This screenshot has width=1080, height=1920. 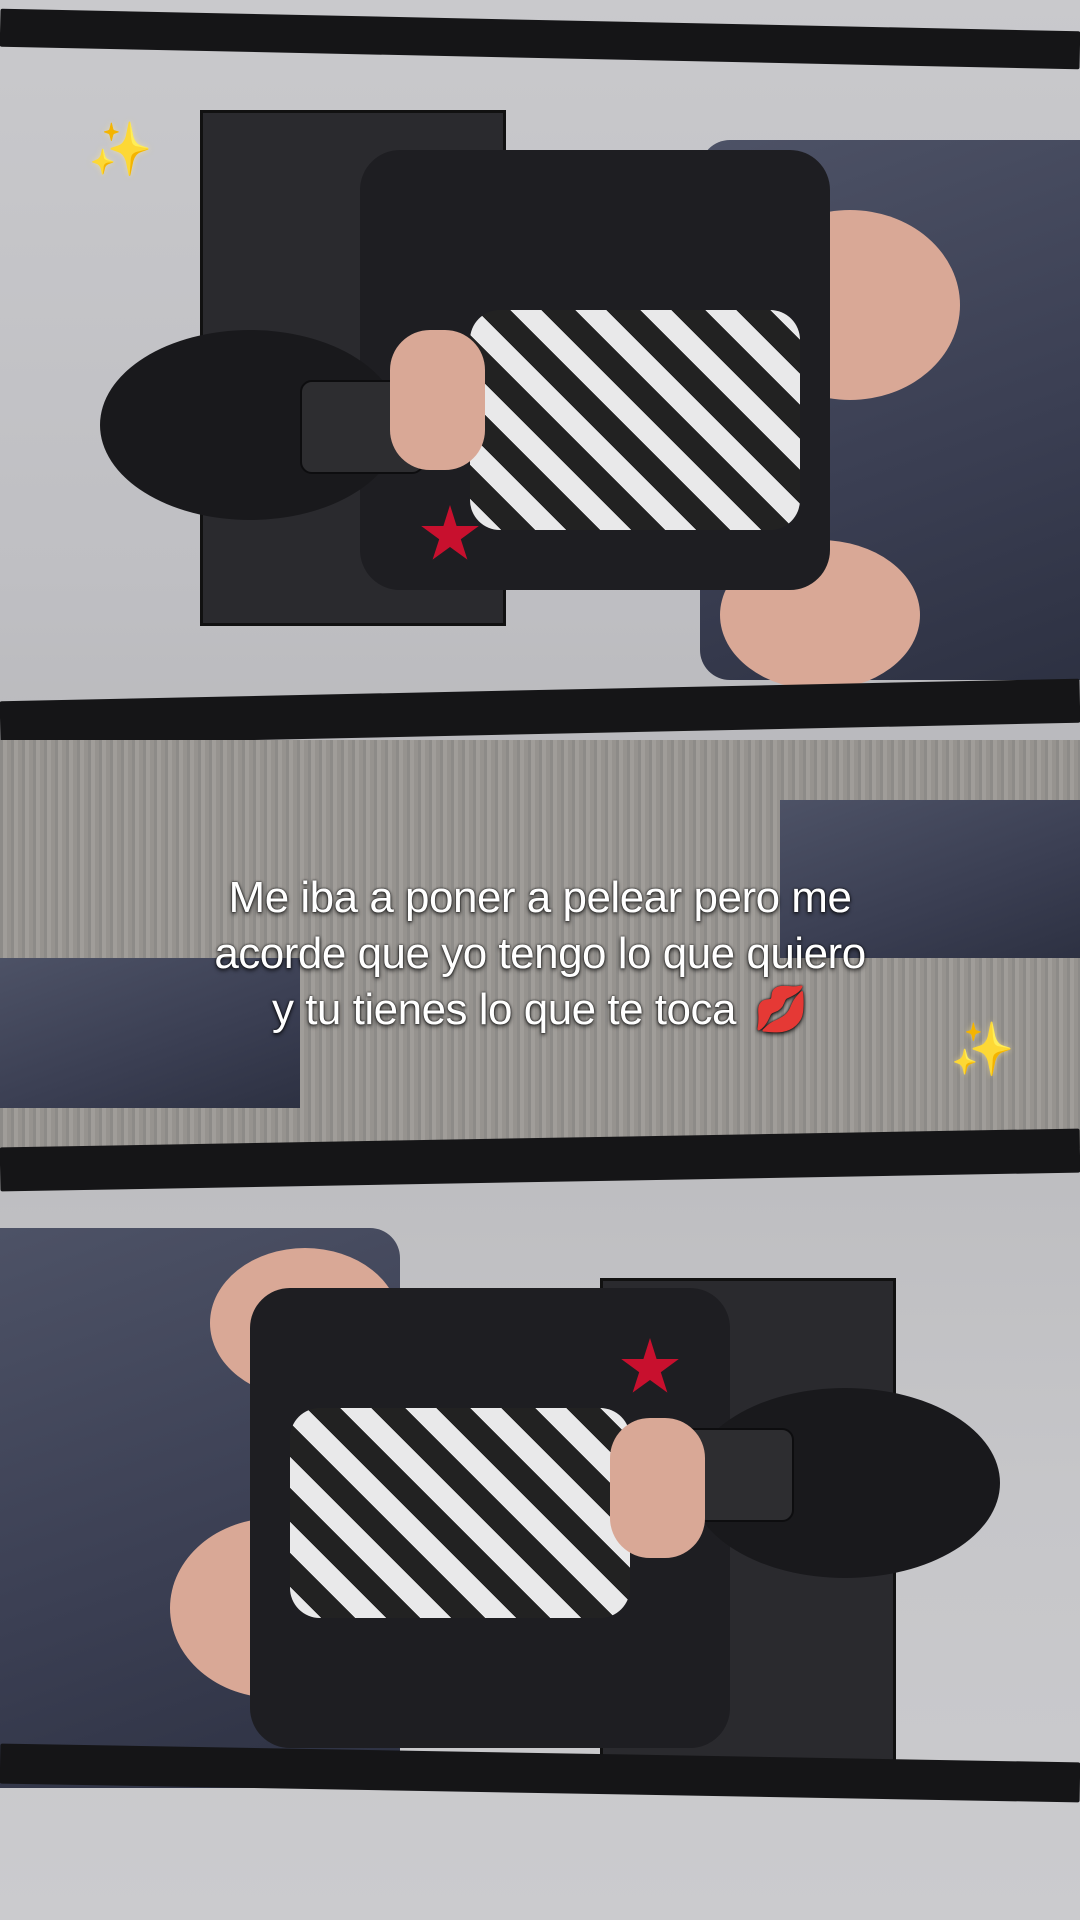 What do you see at coordinates (540, 712) in the screenshot?
I see `mirror-frame-middle` at bounding box center [540, 712].